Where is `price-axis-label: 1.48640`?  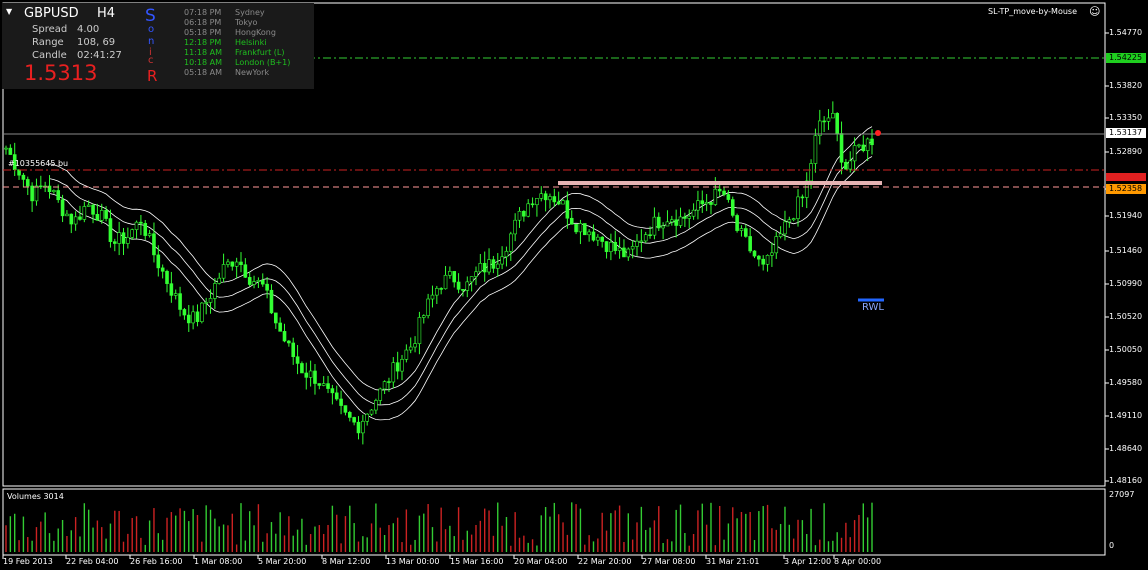 price-axis-label: 1.48640 is located at coordinates (1126, 448).